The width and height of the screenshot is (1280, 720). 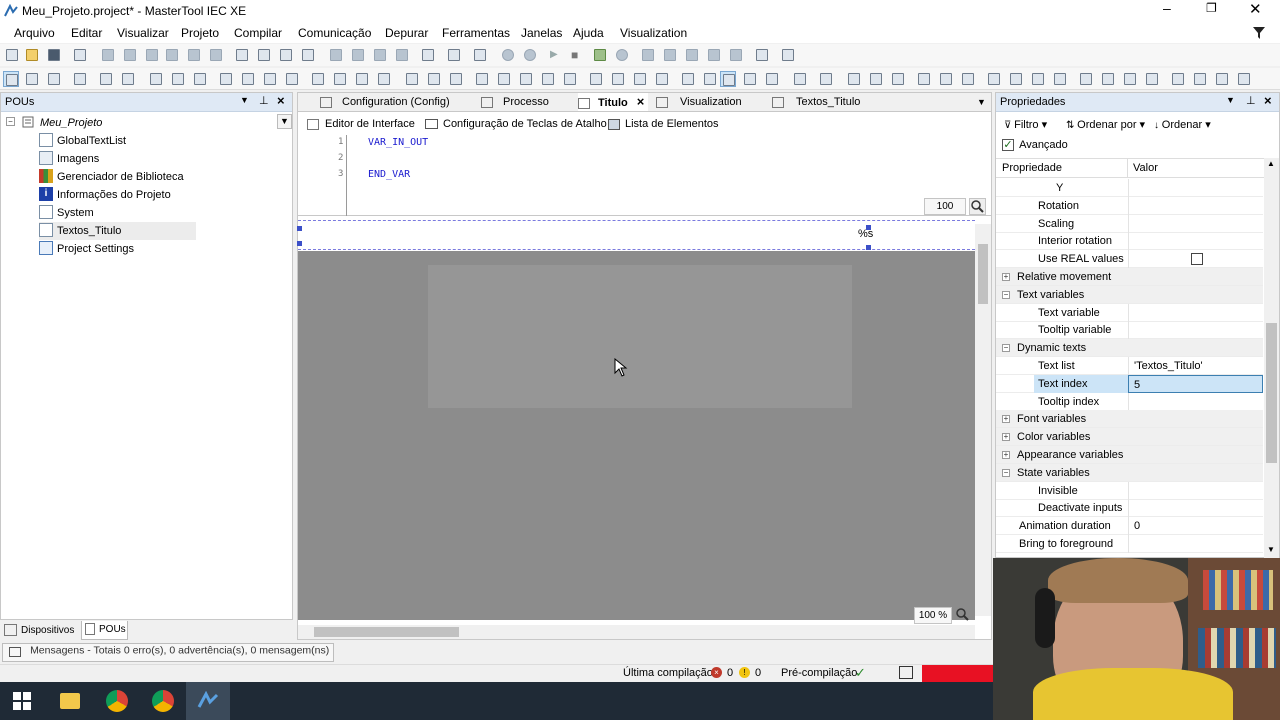 What do you see at coordinates (130, 55) in the screenshot?
I see `redo-icon` at bounding box center [130, 55].